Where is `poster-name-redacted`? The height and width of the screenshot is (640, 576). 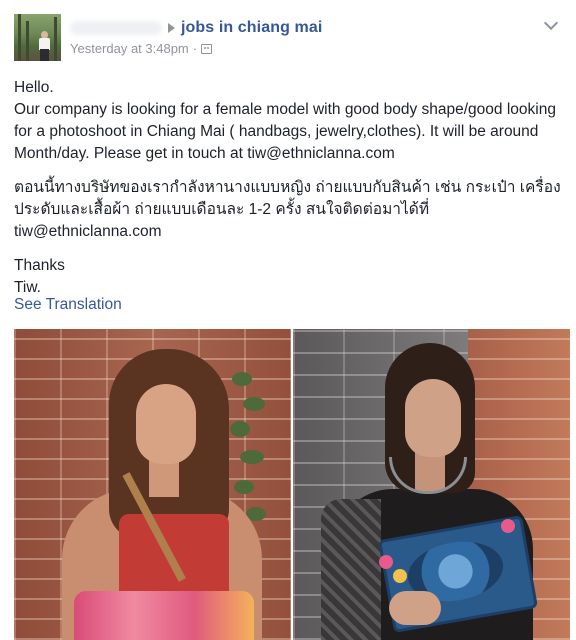
poster-name-redacted is located at coordinates (116, 28).